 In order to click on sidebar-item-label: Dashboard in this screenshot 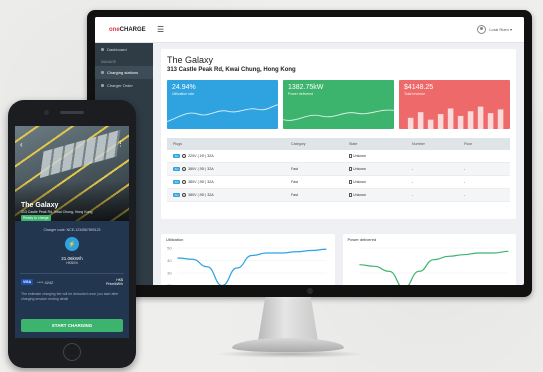, I will do `click(117, 49)`.